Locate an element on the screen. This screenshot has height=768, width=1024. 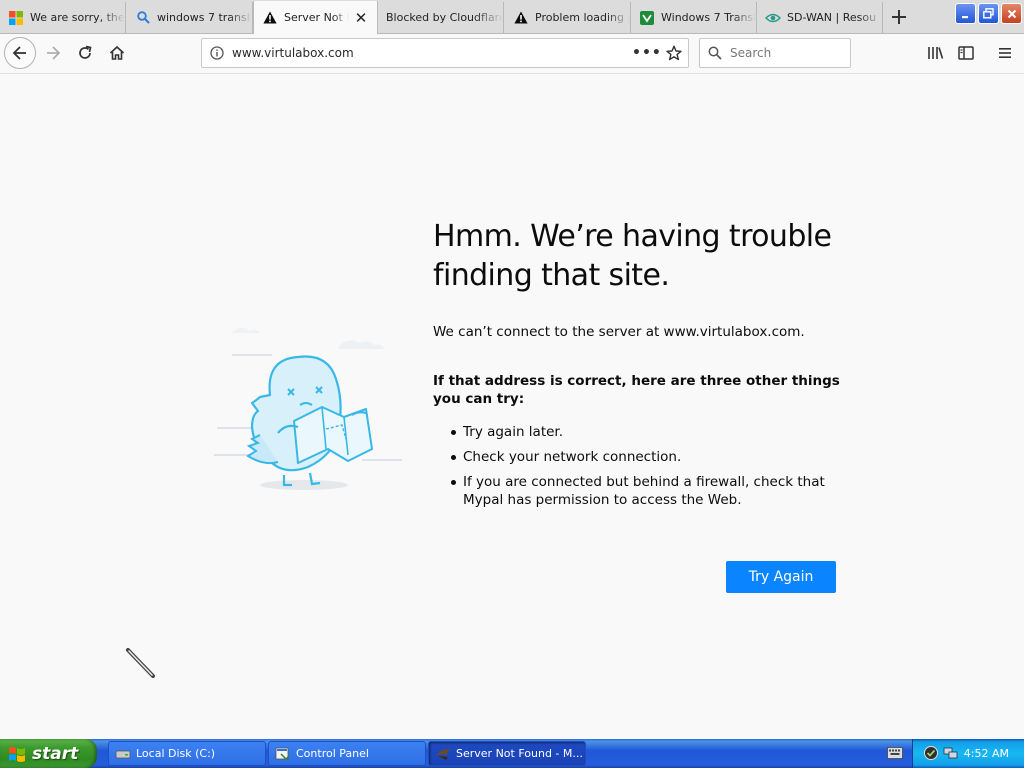
network-icon is located at coordinates (951, 753).